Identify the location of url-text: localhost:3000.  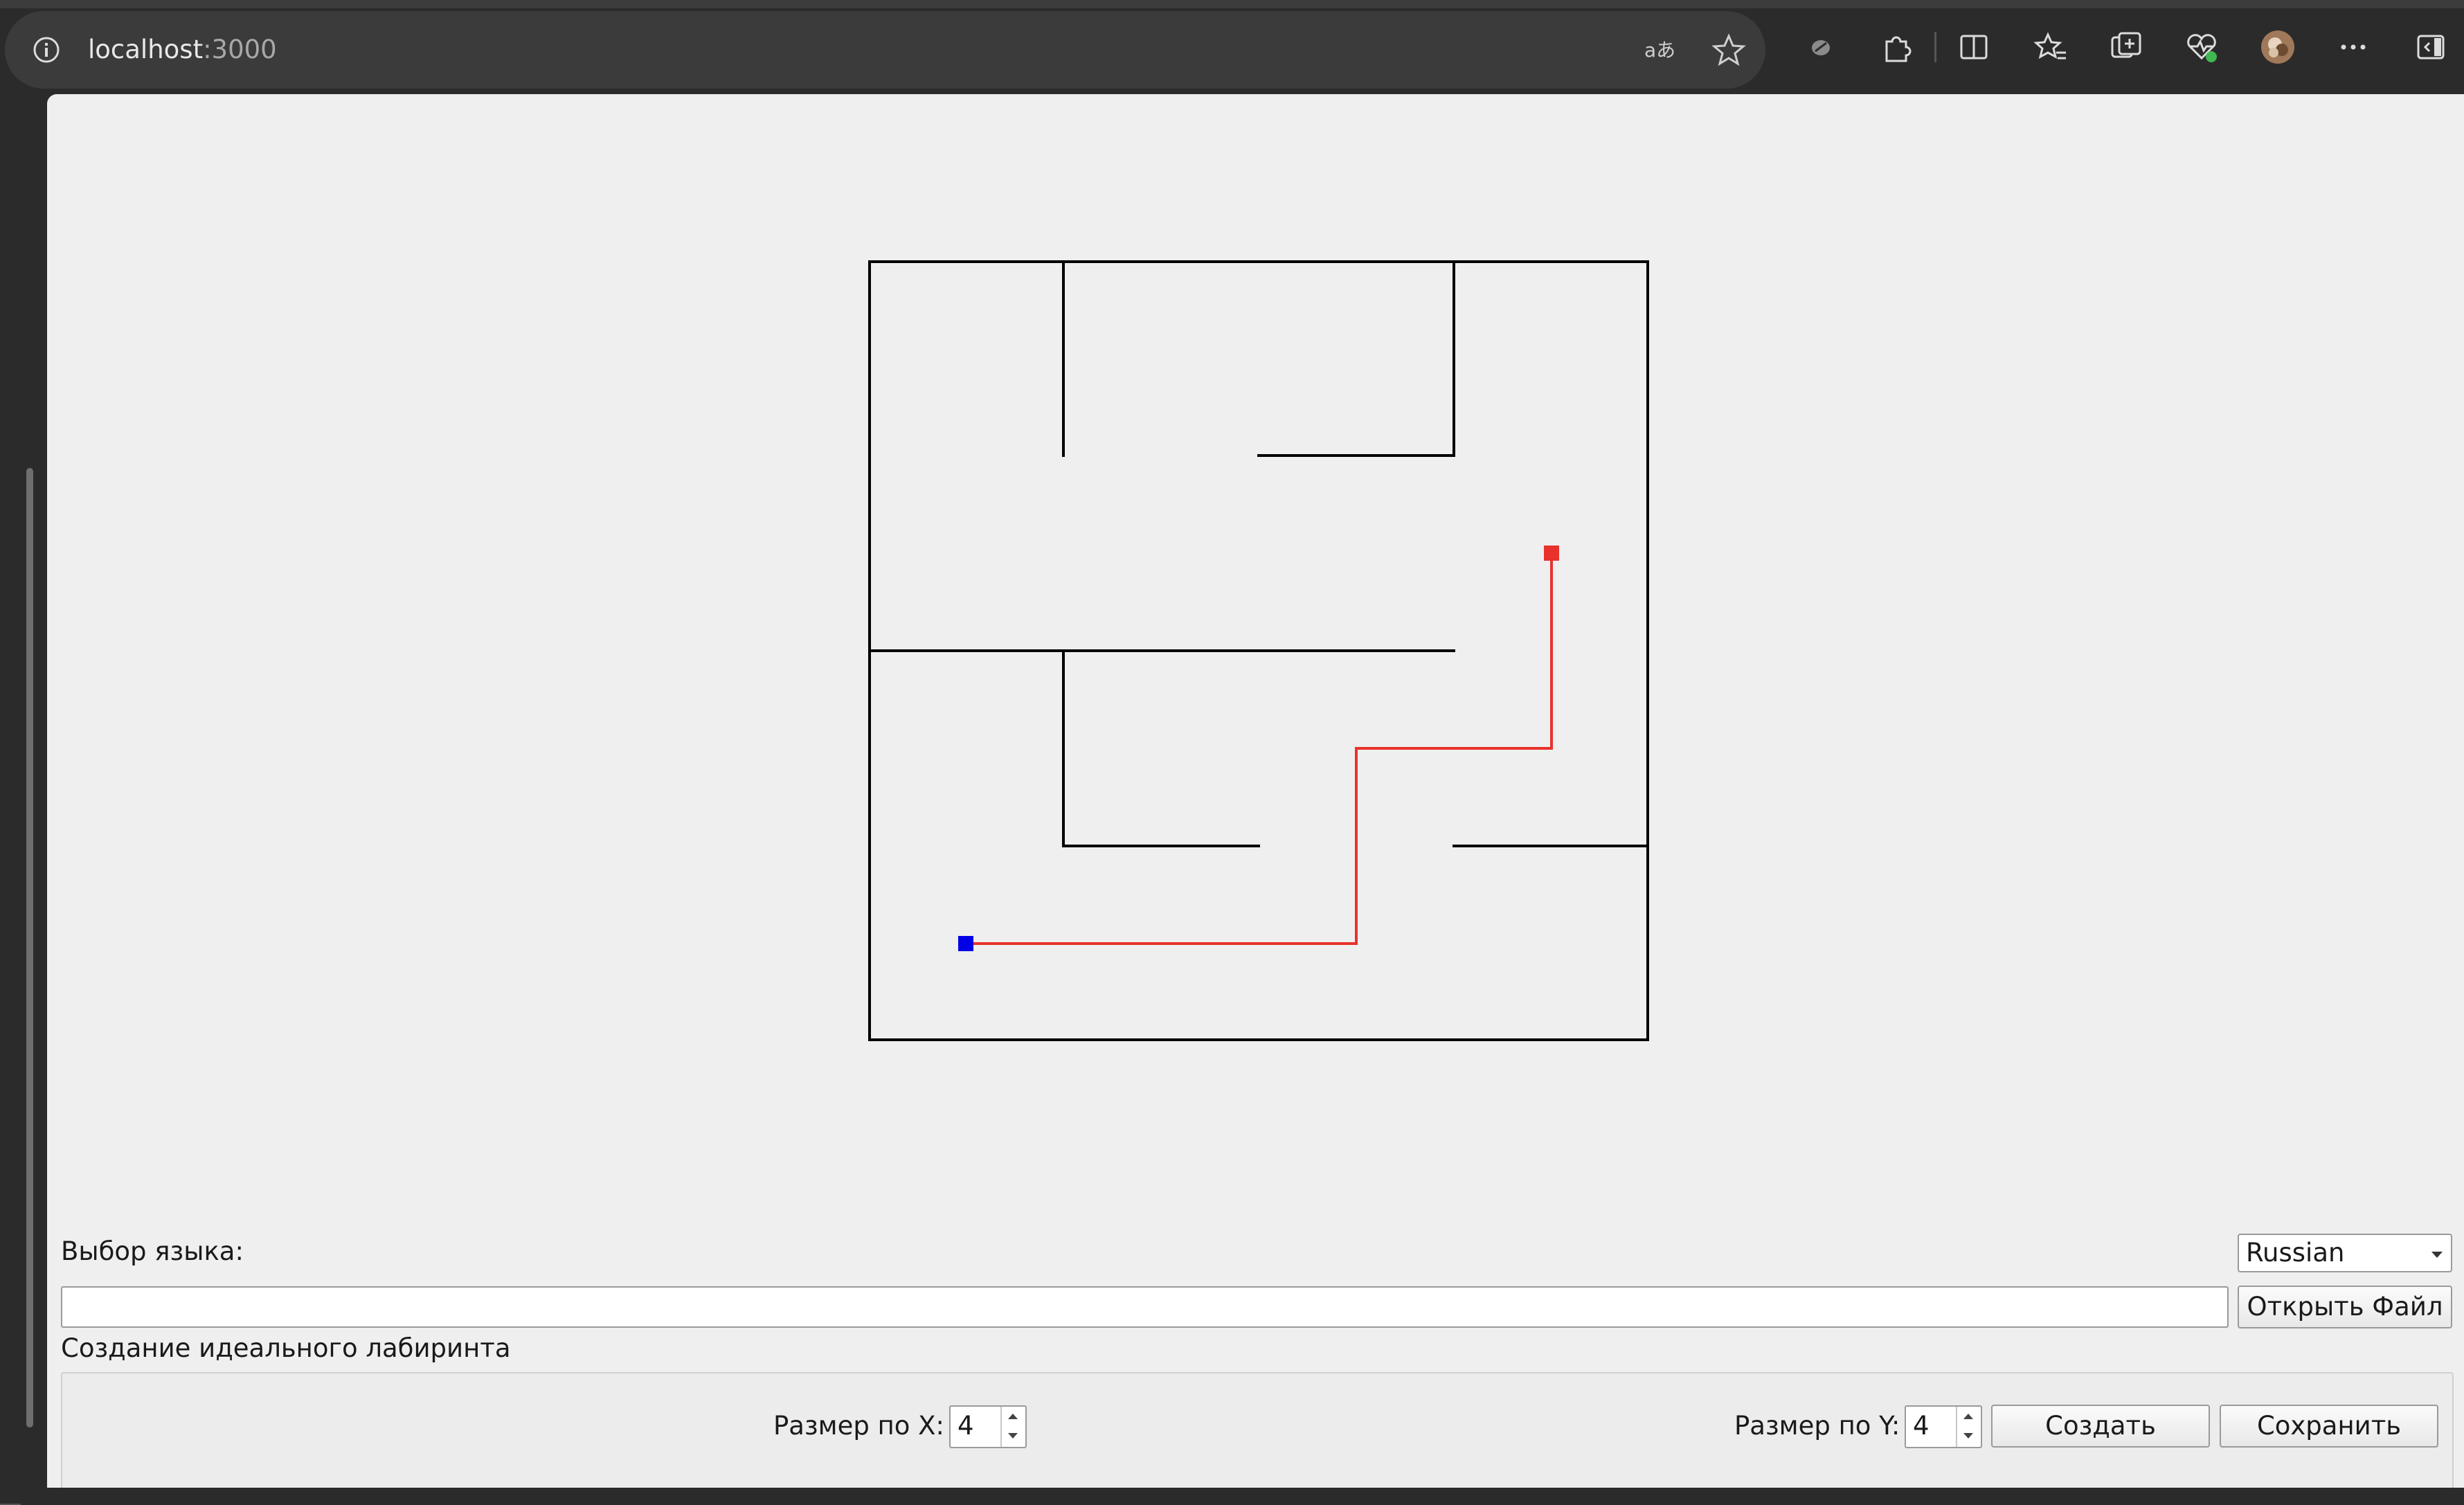
(183, 50).